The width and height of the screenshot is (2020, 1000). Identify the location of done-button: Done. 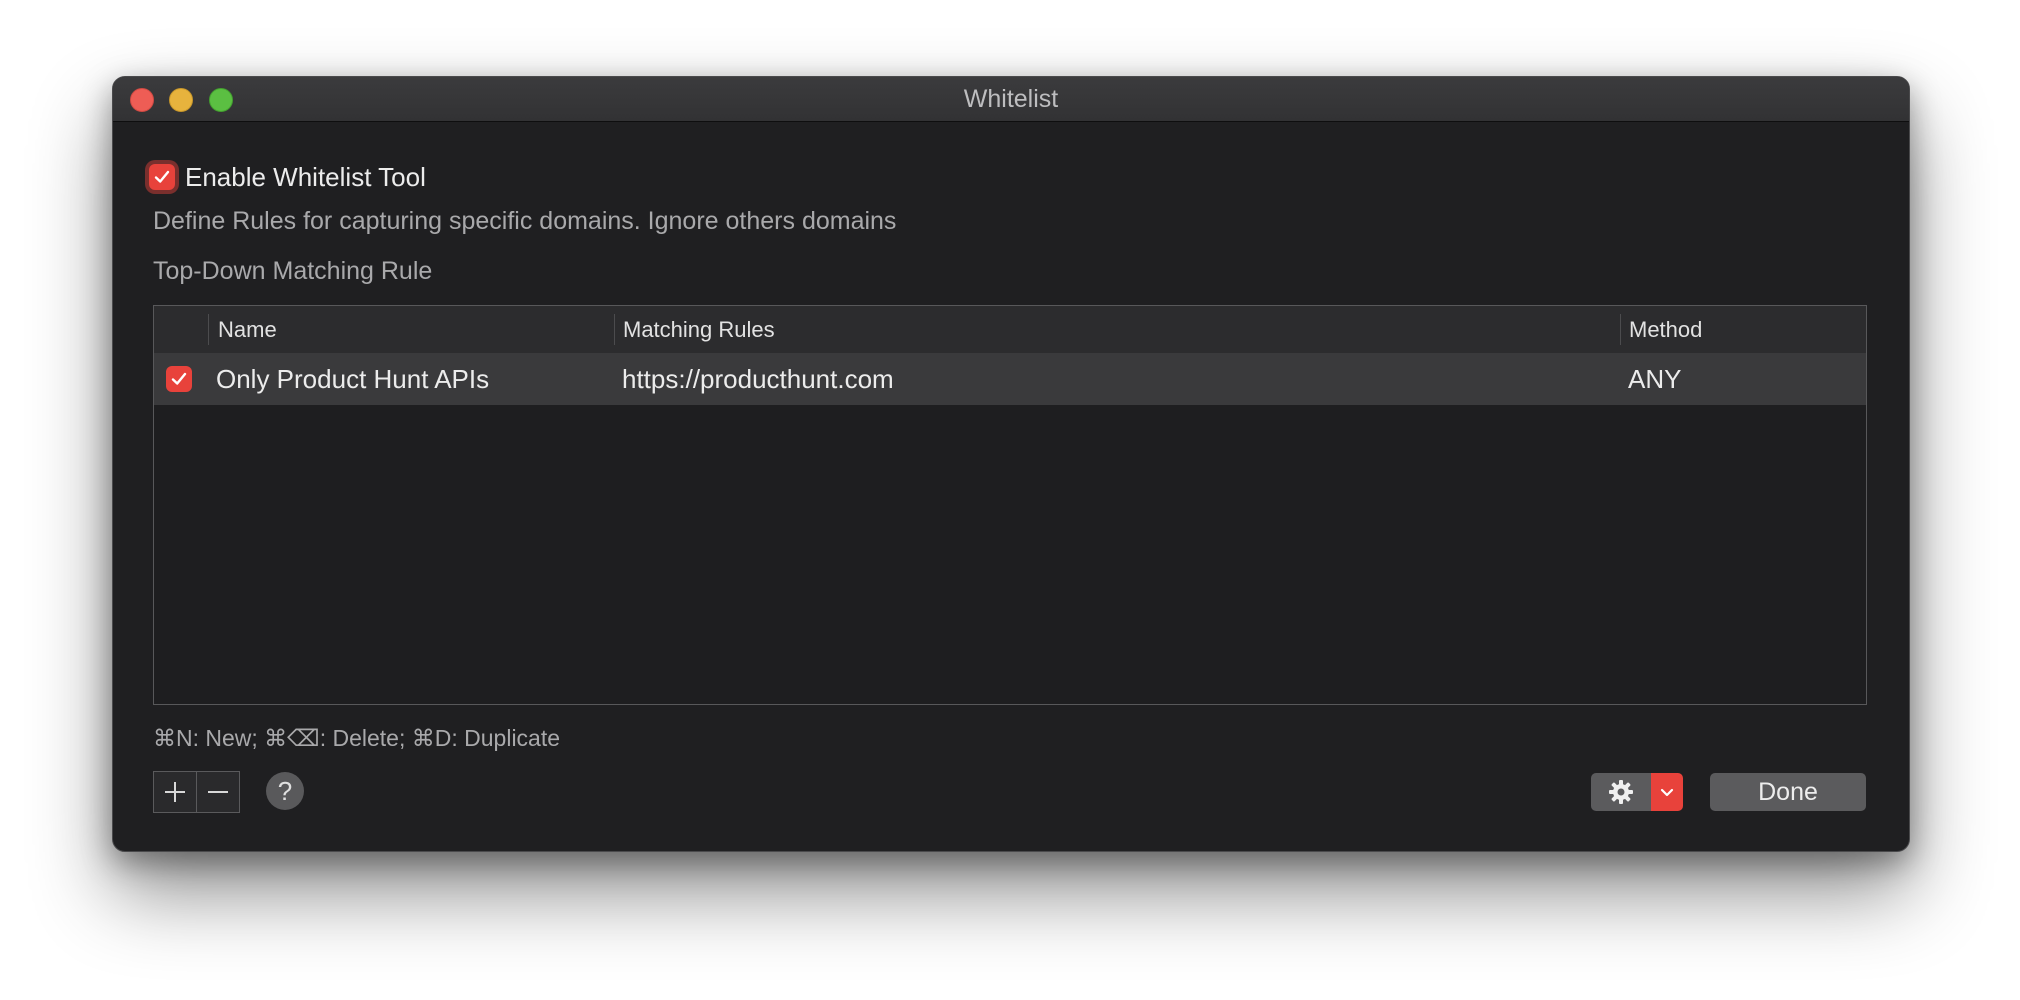
(1788, 792).